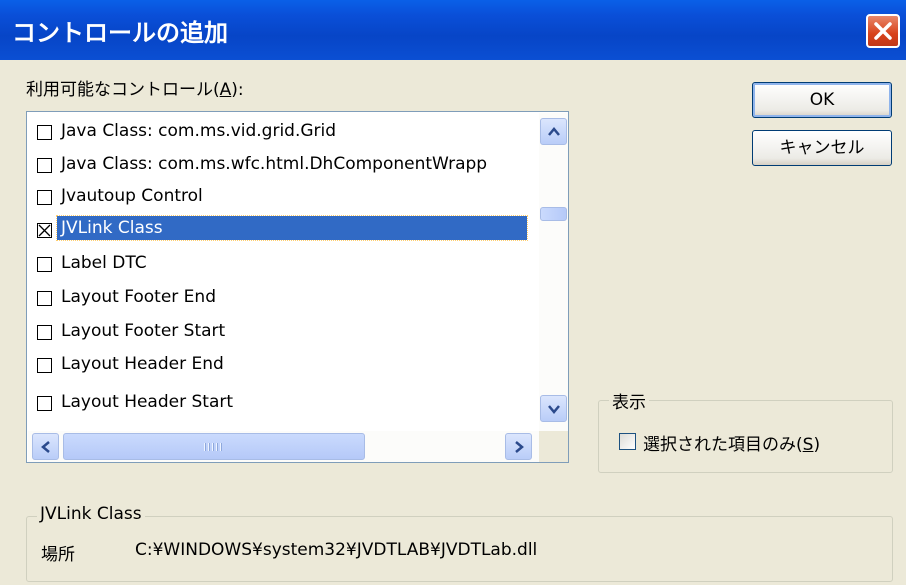 This screenshot has width=906, height=585. I want to click on vertical-scrollbar, so click(553, 272).